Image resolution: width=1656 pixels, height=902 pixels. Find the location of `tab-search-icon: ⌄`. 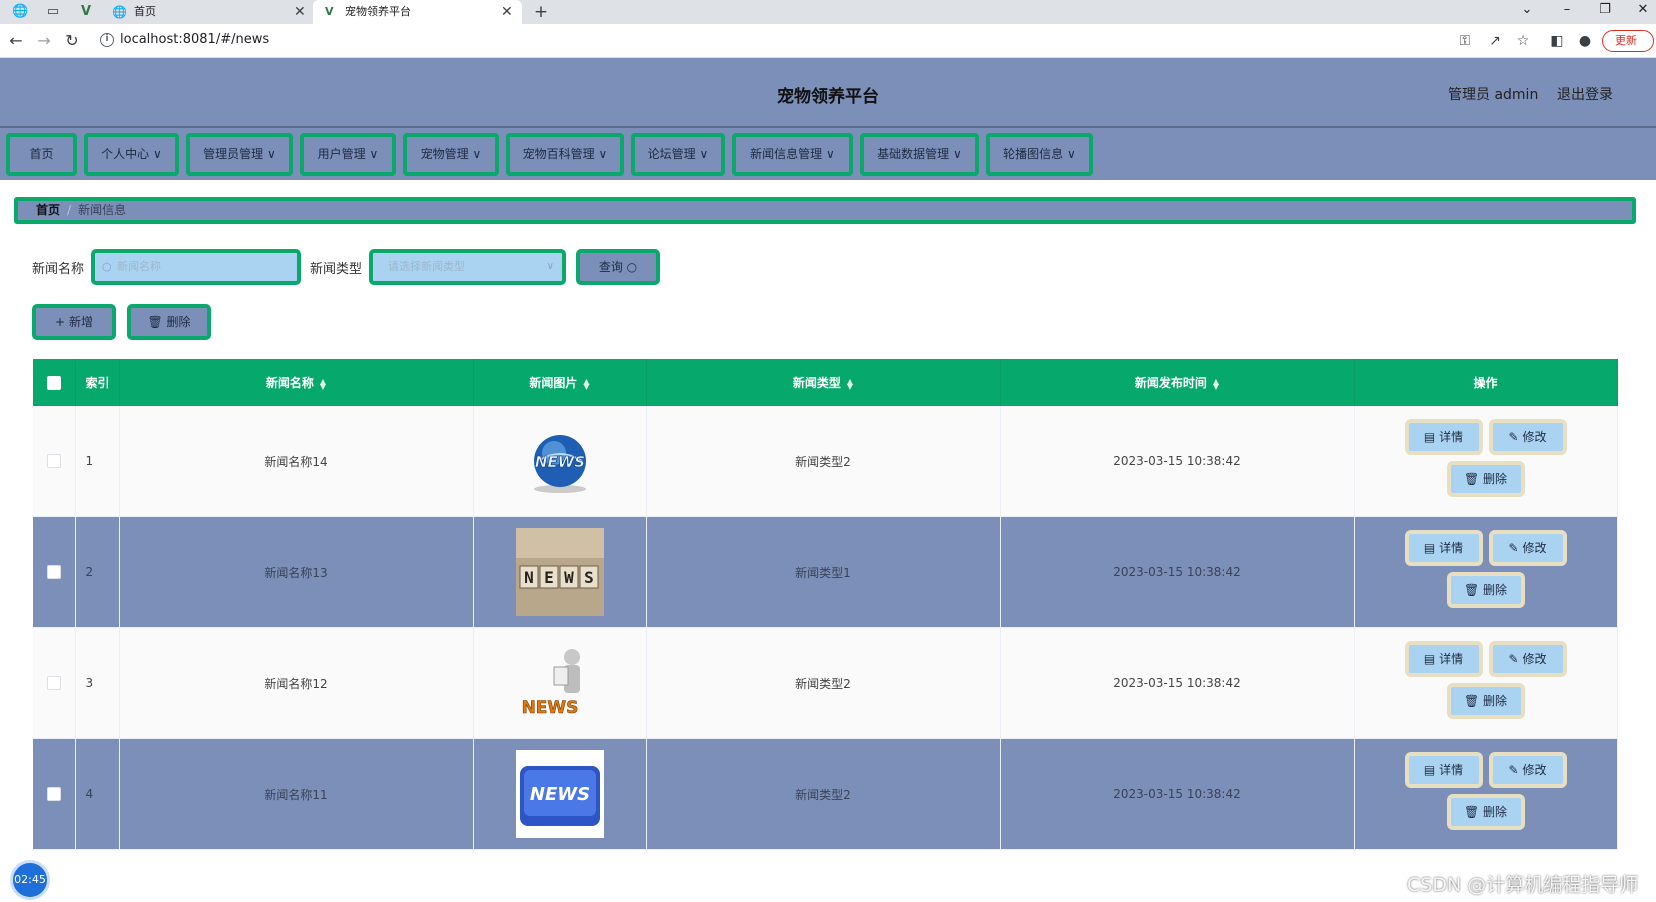

tab-search-icon: ⌄ is located at coordinates (1527, 11).